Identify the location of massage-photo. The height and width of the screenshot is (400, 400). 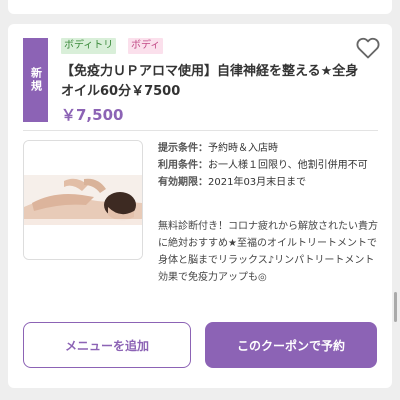
(83, 200).